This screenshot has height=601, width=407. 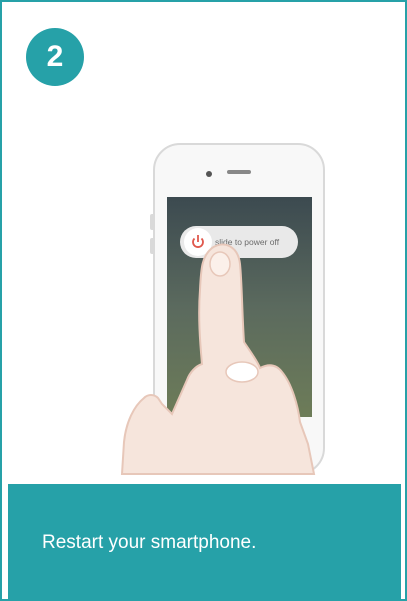 What do you see at coordinates (149, 542) in the screenshot?
I see `step-caption: Restart your smartphone.` at bounding box center [149, 542].